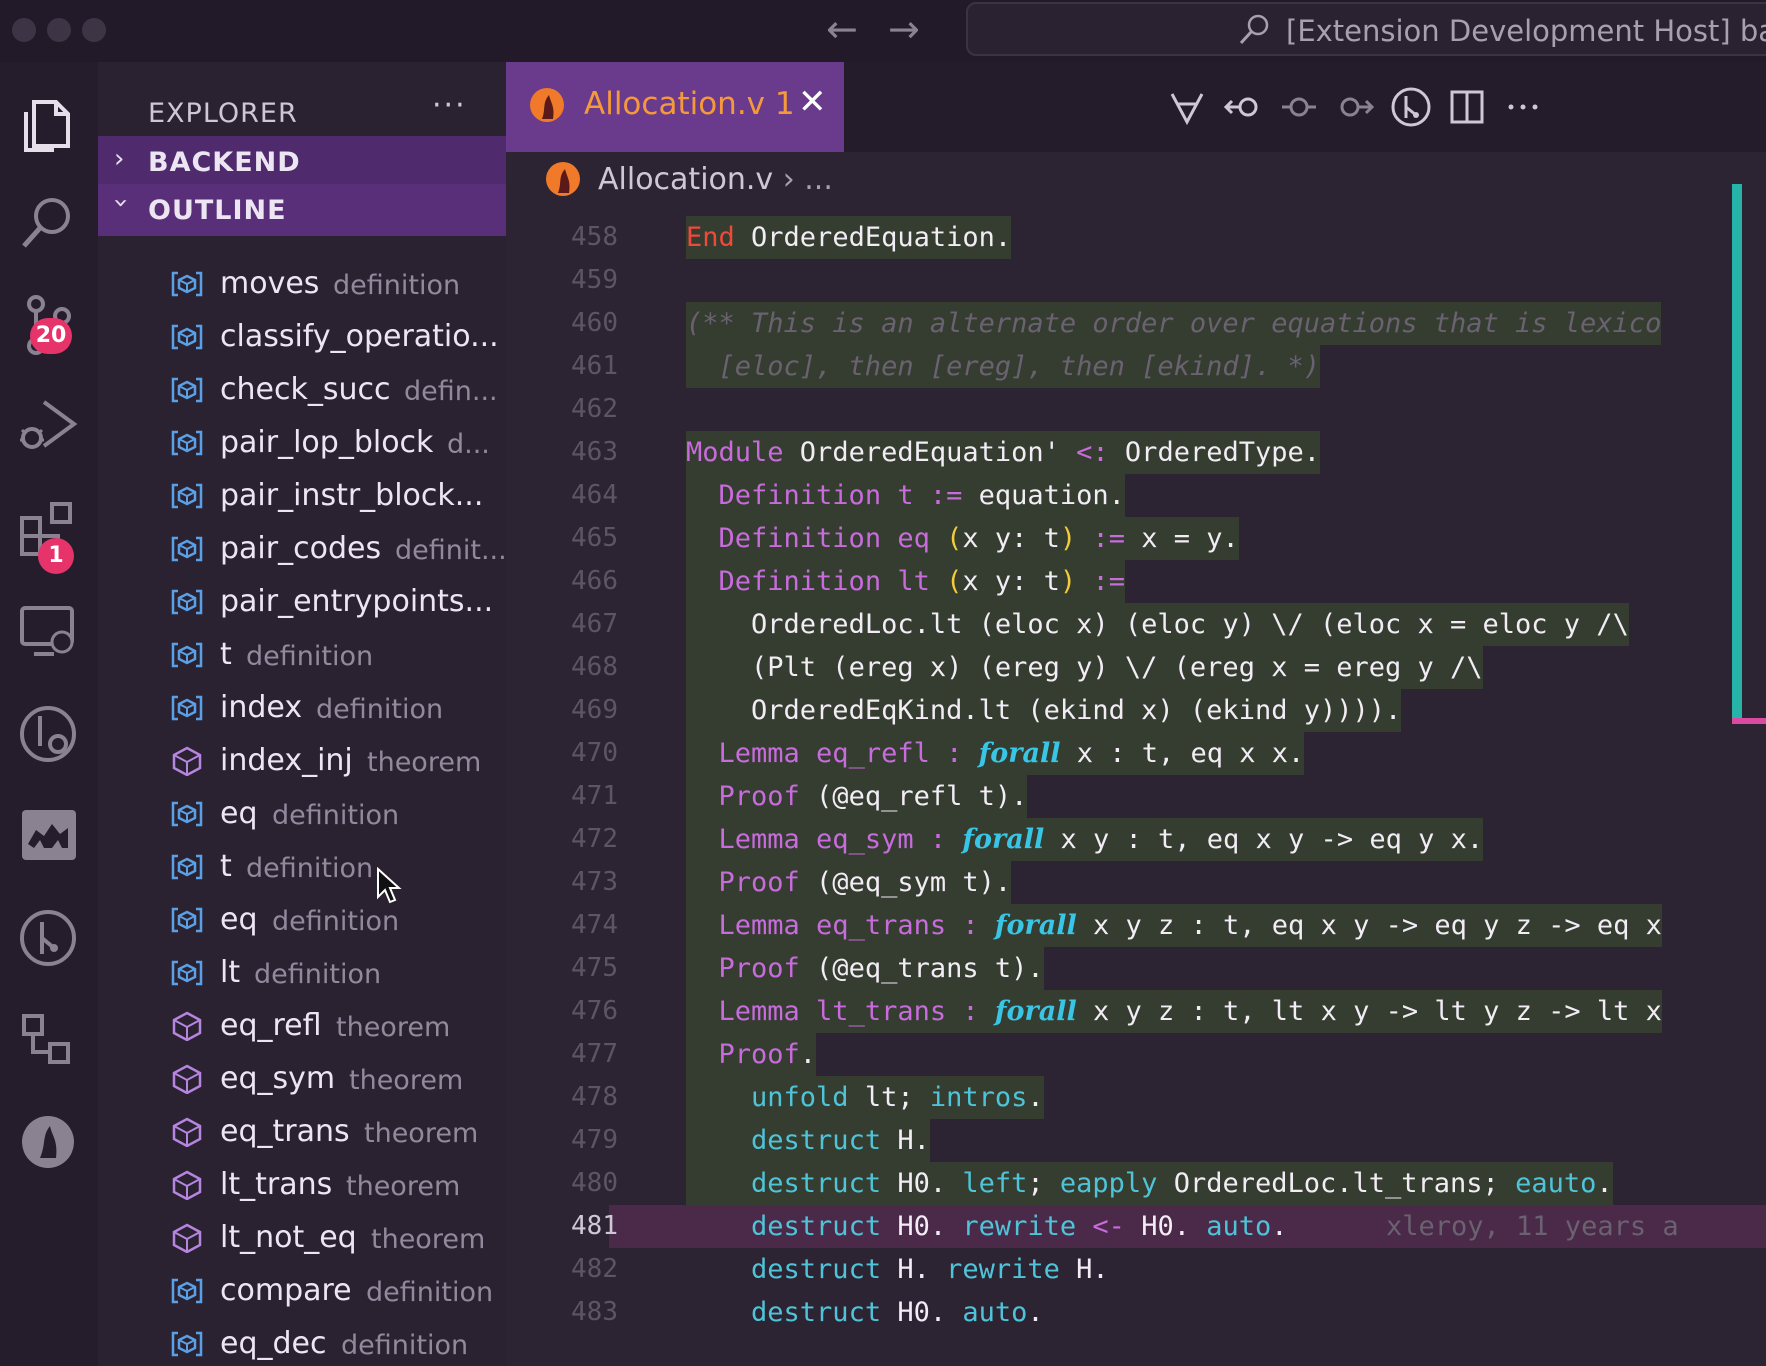  What do you see at coordinates (286, 1290) in the screenshot?
I see `outline-item-name: compare` at bounding box center [286, 1290].